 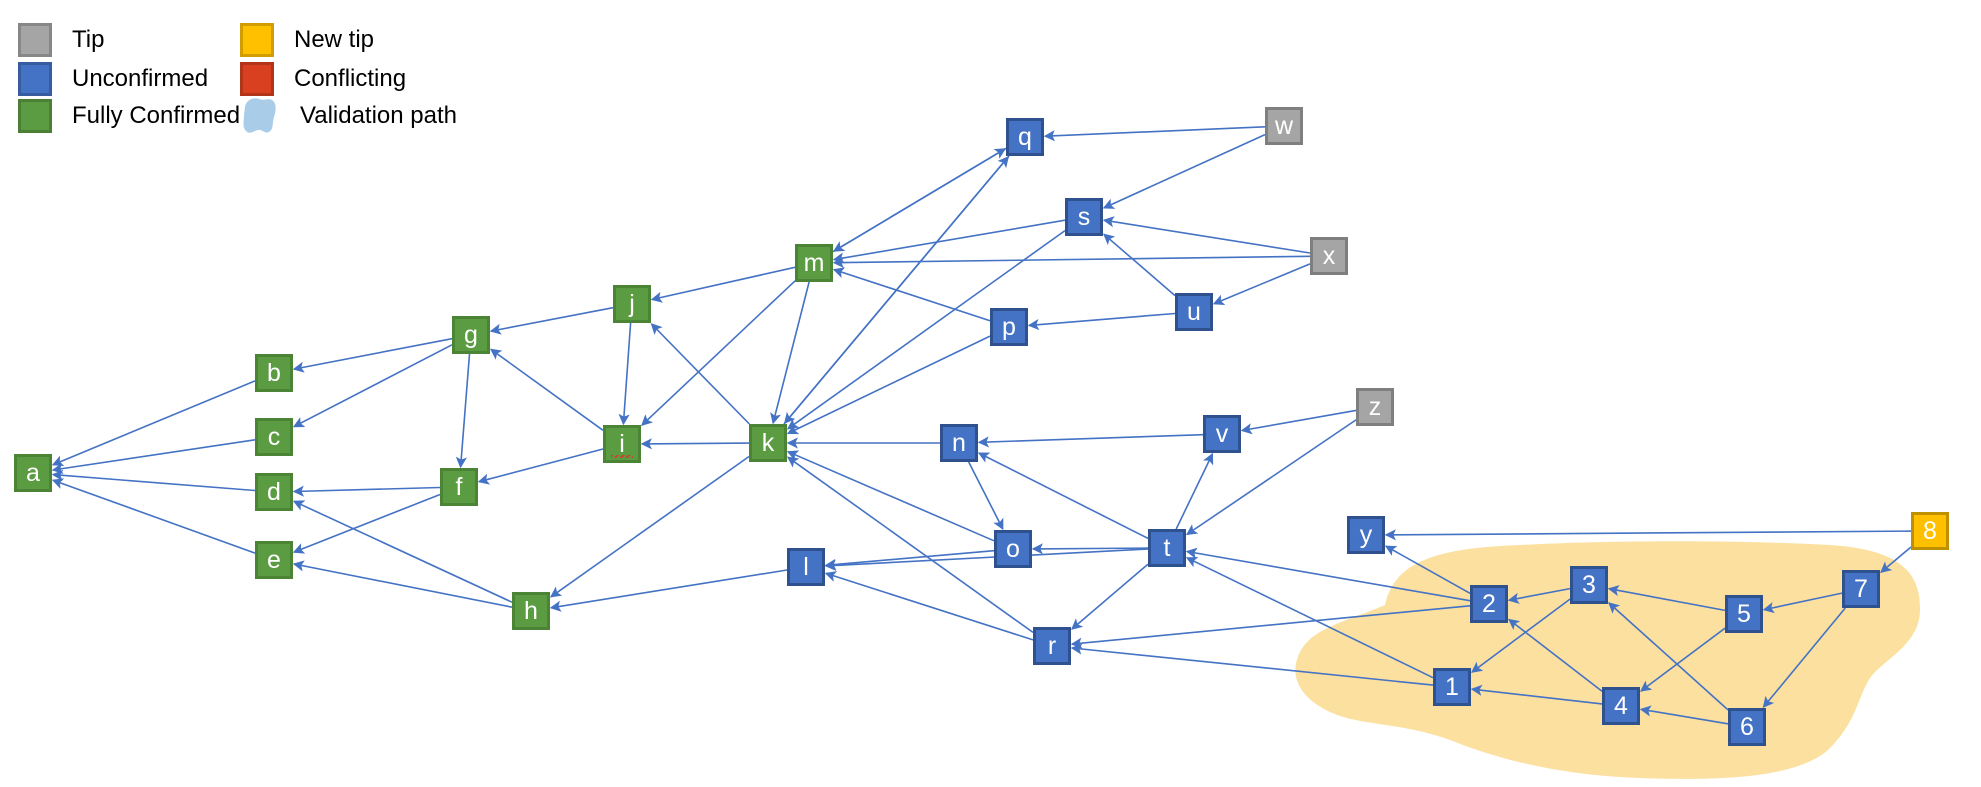 I want to click on graph-node-label: m, so click(x=814, y=262).